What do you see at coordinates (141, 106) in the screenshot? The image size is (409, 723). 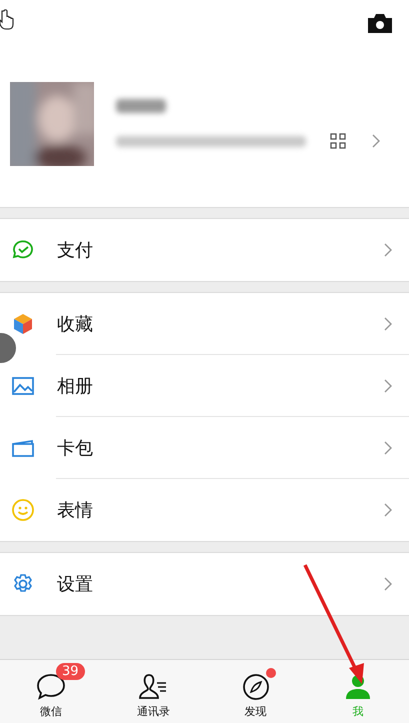 I see `blurred-name` at bounding box center [141, 106].